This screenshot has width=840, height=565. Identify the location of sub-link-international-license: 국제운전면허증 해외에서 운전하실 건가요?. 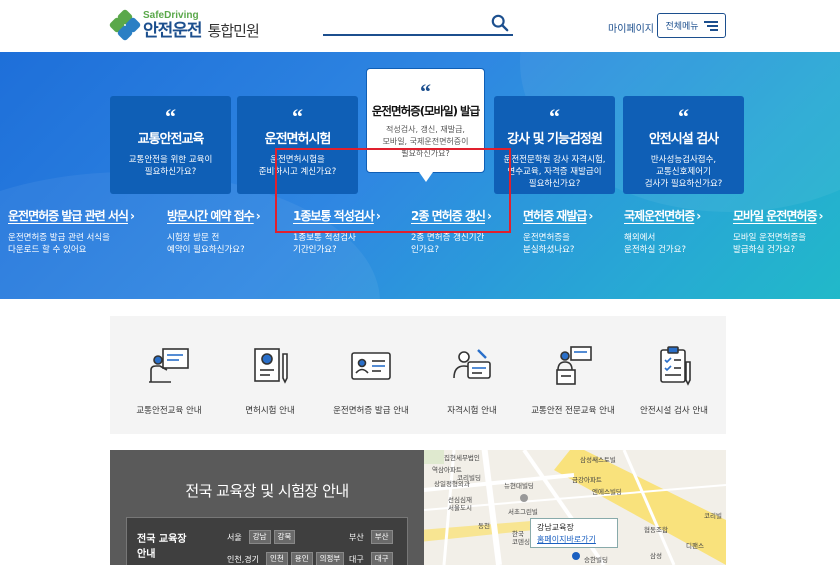
(662, 231).